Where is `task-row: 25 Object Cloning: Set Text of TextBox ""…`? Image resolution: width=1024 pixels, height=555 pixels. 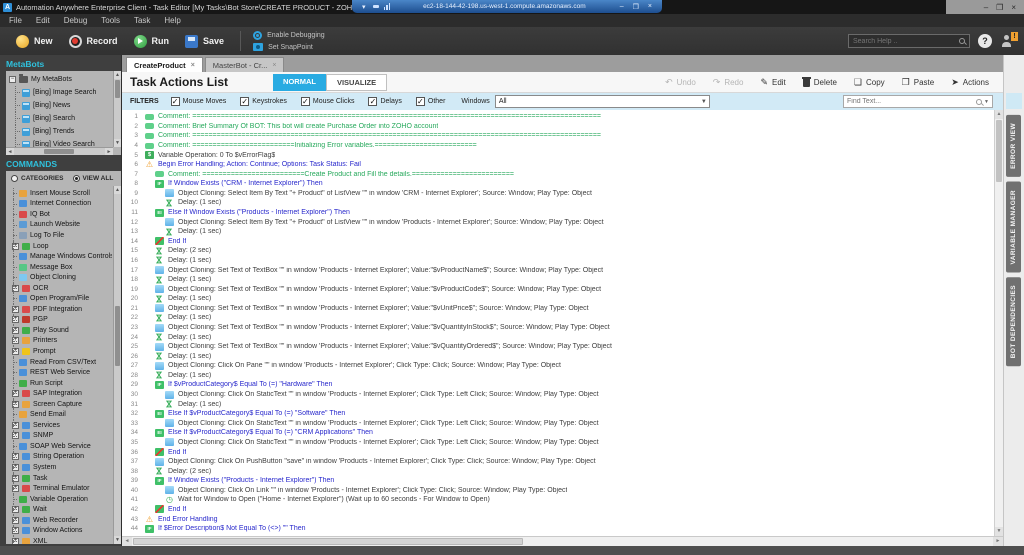
task-row: 25 Object Cloning: Set Text of TextBox ""… is located at coordinates (558, 347).